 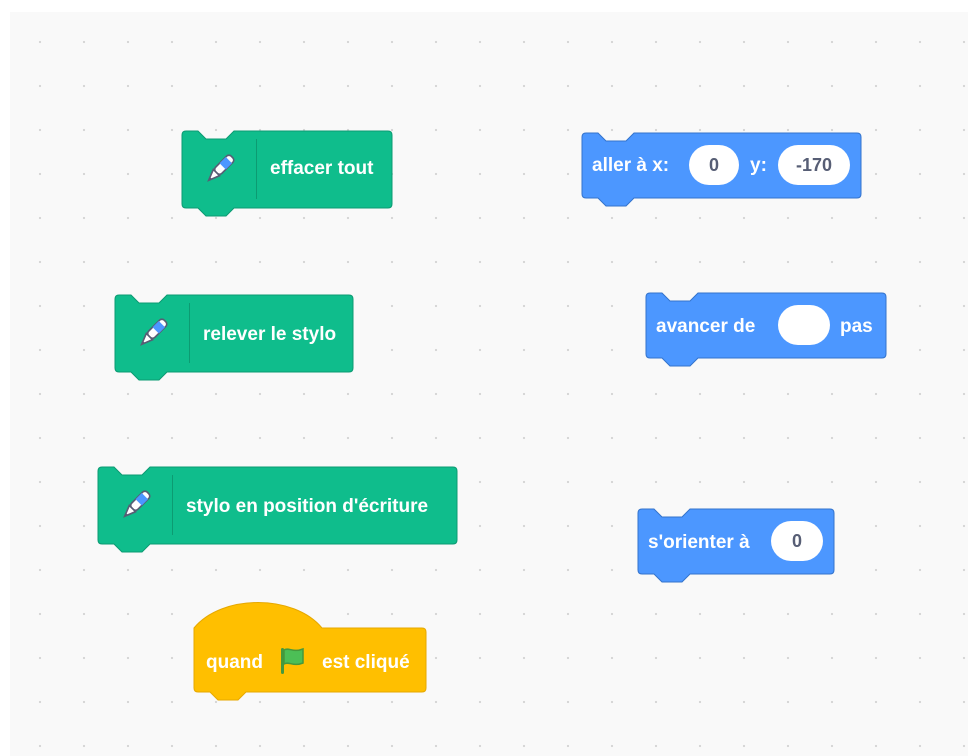 I want to click on move-label-before: avancer de, so click(x=706, y=326).